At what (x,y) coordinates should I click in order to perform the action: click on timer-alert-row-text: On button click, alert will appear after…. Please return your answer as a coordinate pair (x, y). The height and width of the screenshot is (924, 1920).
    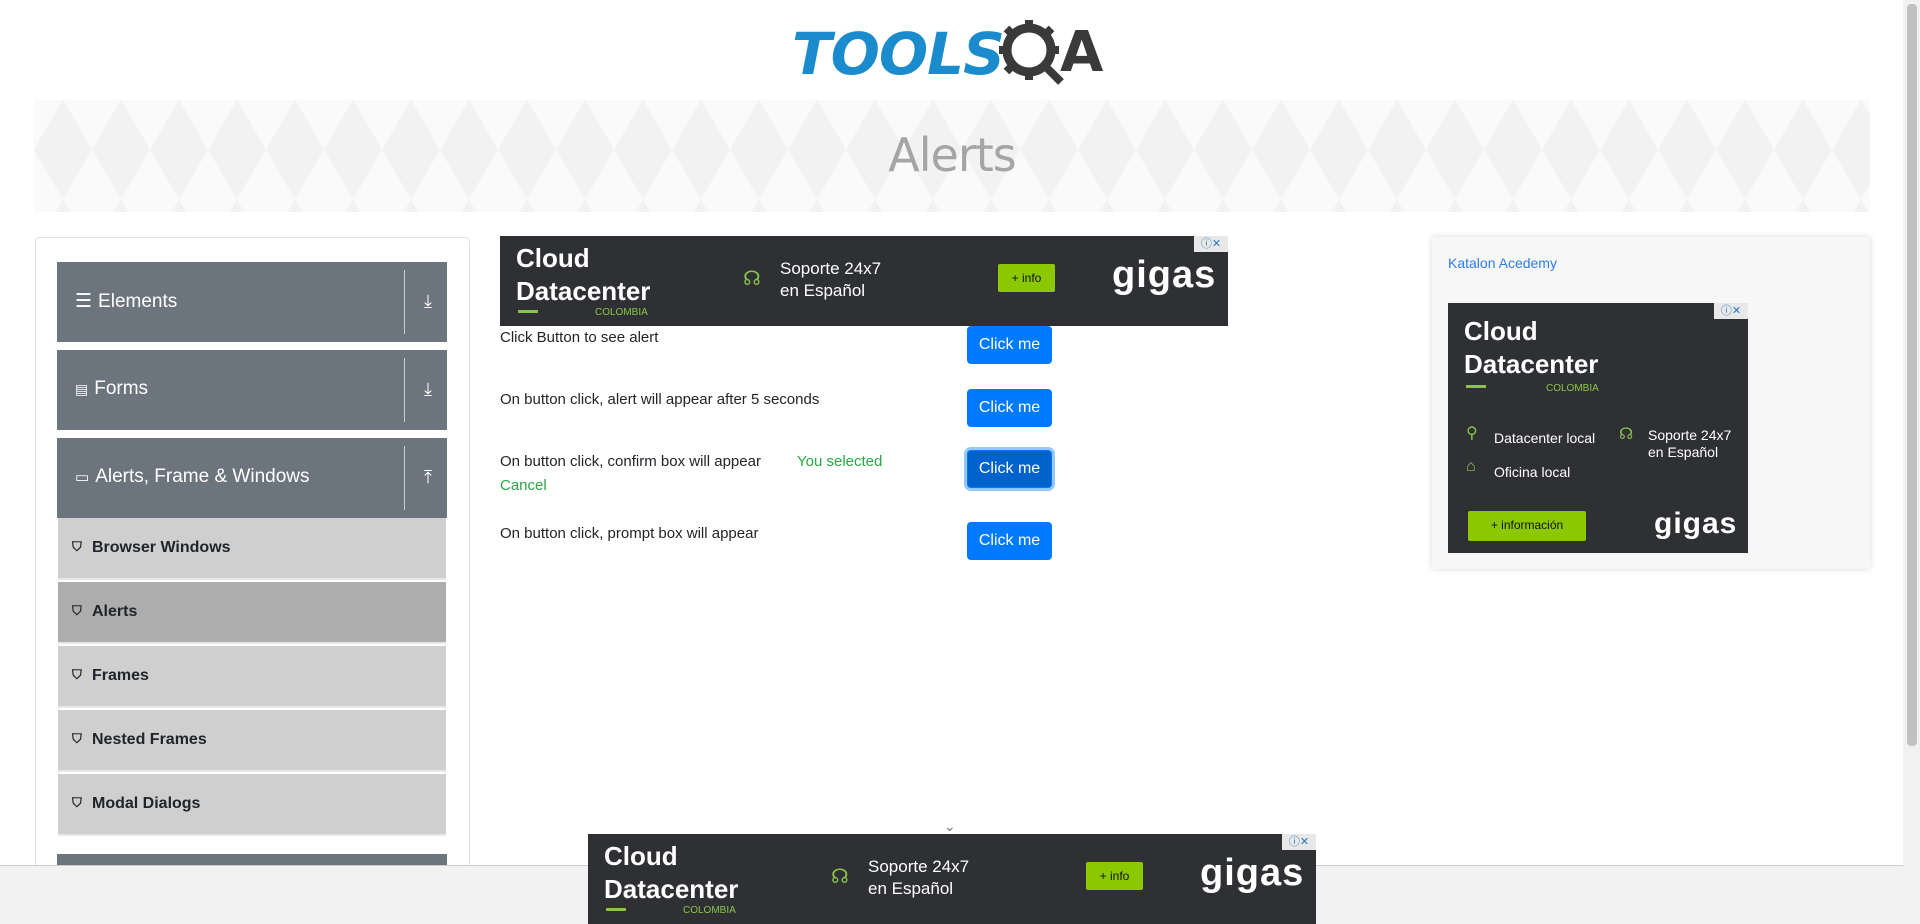
    Looking at the image, I should click on (660, 399).